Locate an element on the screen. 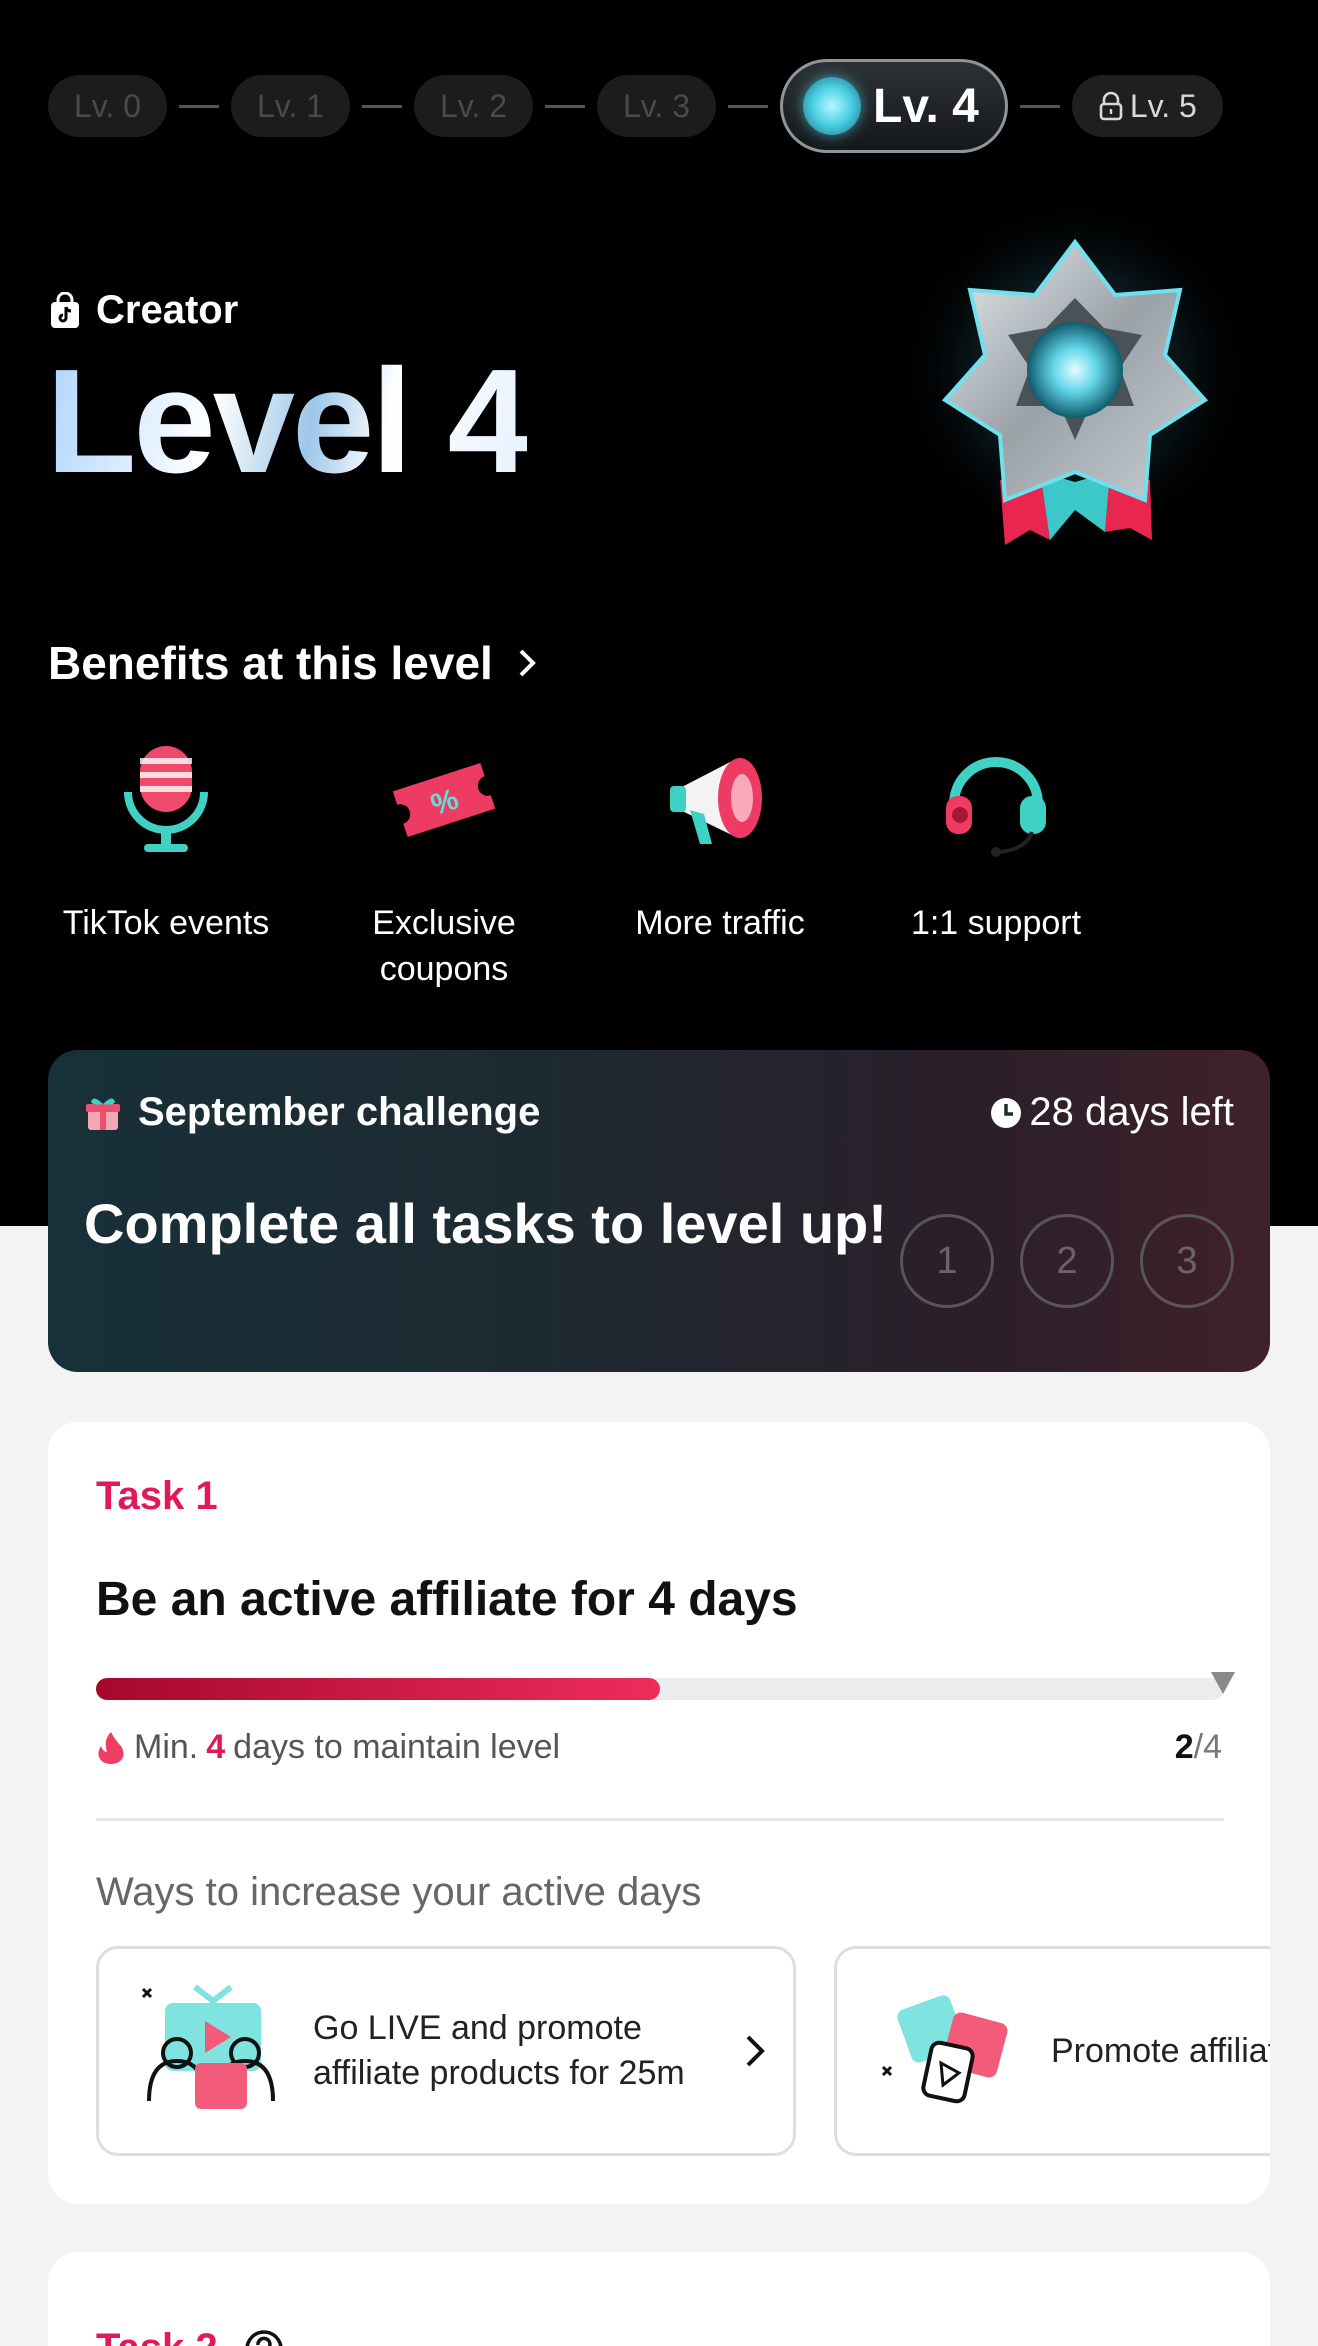 This screenshot has width=1318, height=2346. level-pill-5-locked: Lv. 5 is located at coordinates (1147, 106).